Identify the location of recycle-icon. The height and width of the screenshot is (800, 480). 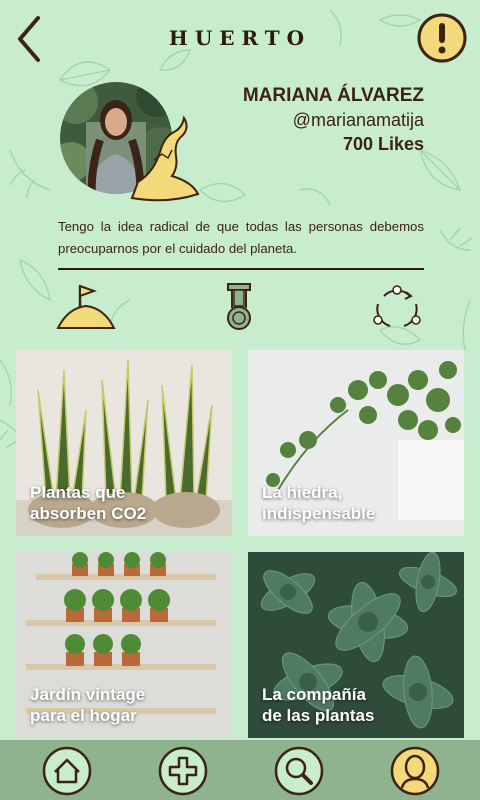
(397, 307).